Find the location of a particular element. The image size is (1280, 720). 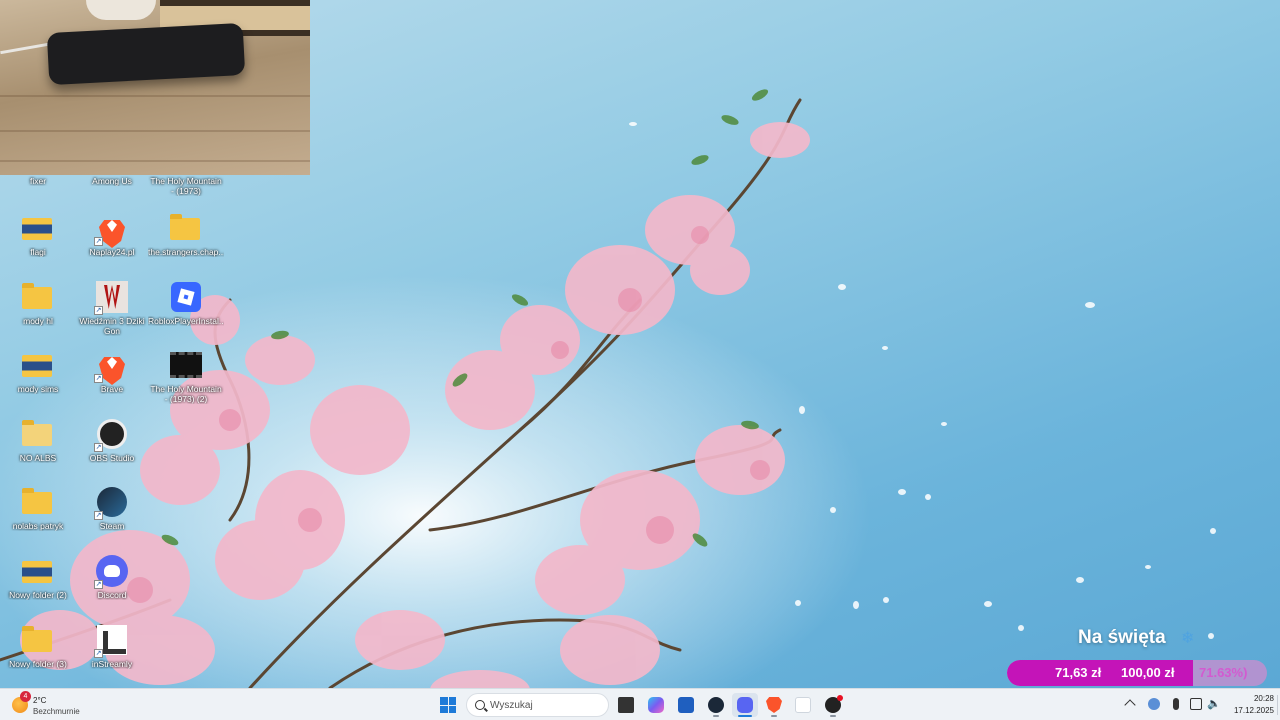

desktop-icon-instreamly: ↗ inStreamly is located at coordinates (112, 653).